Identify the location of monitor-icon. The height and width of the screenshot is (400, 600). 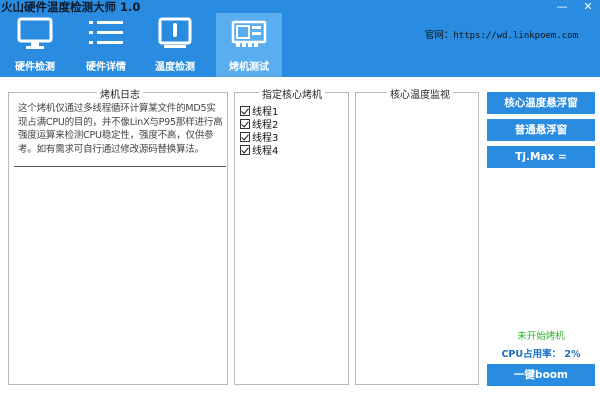
(35, 36).